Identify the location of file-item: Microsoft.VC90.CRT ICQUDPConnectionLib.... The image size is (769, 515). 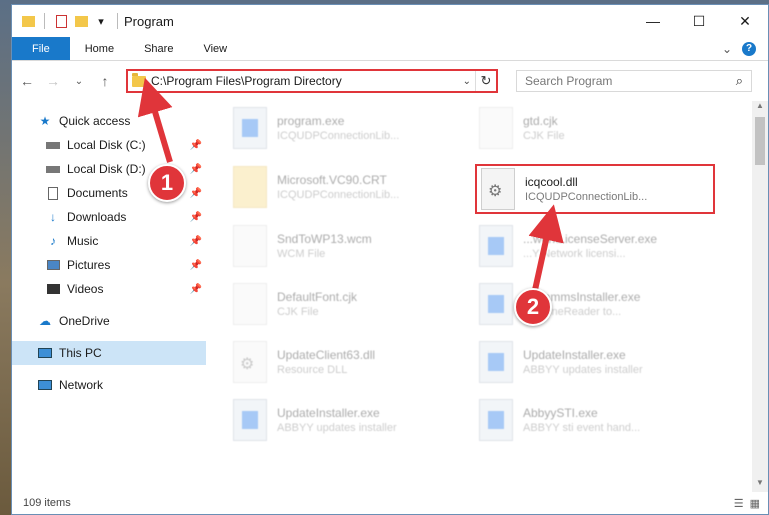
(353, 187).